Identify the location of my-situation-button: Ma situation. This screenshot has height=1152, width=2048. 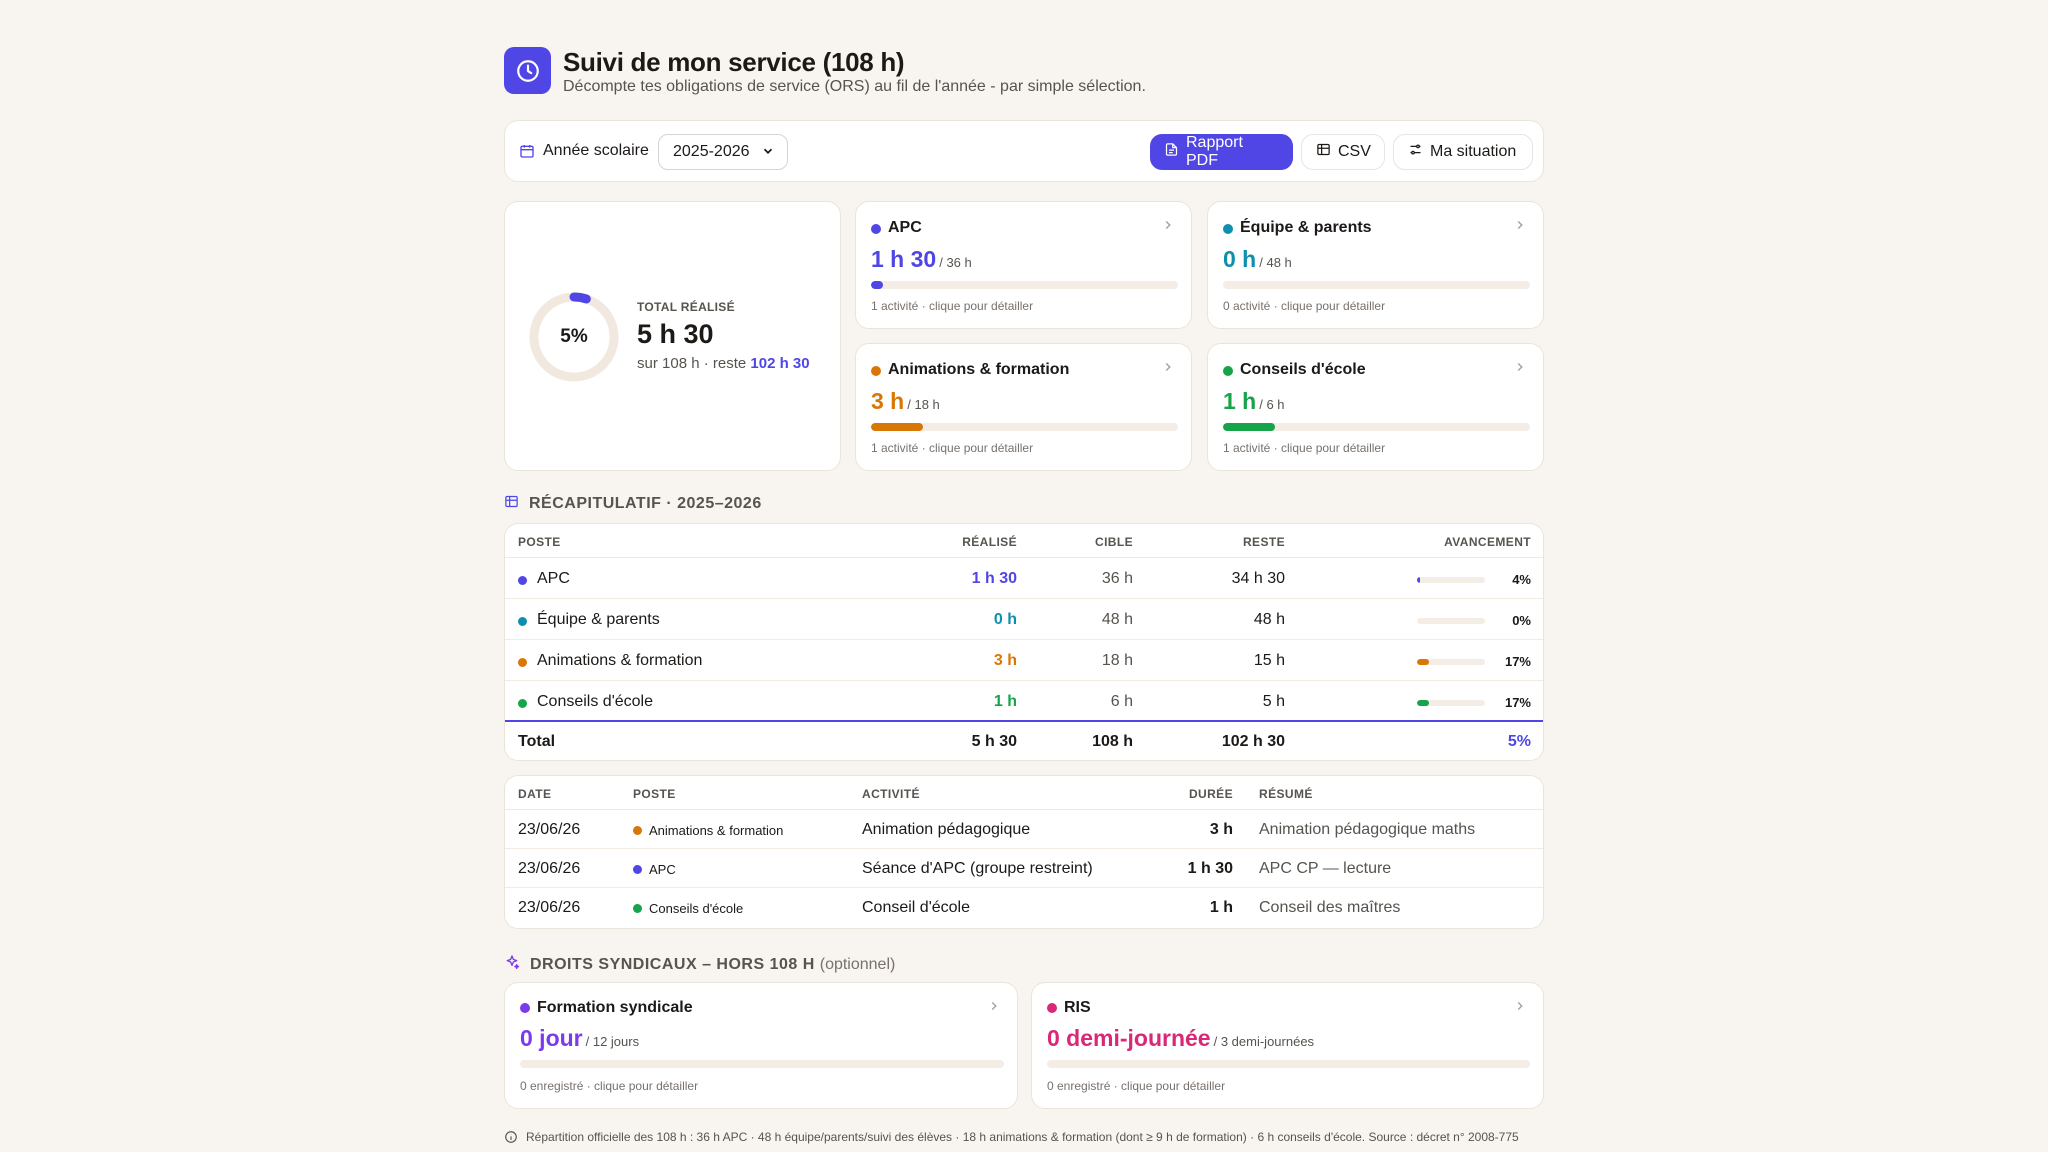
(1463, 152).